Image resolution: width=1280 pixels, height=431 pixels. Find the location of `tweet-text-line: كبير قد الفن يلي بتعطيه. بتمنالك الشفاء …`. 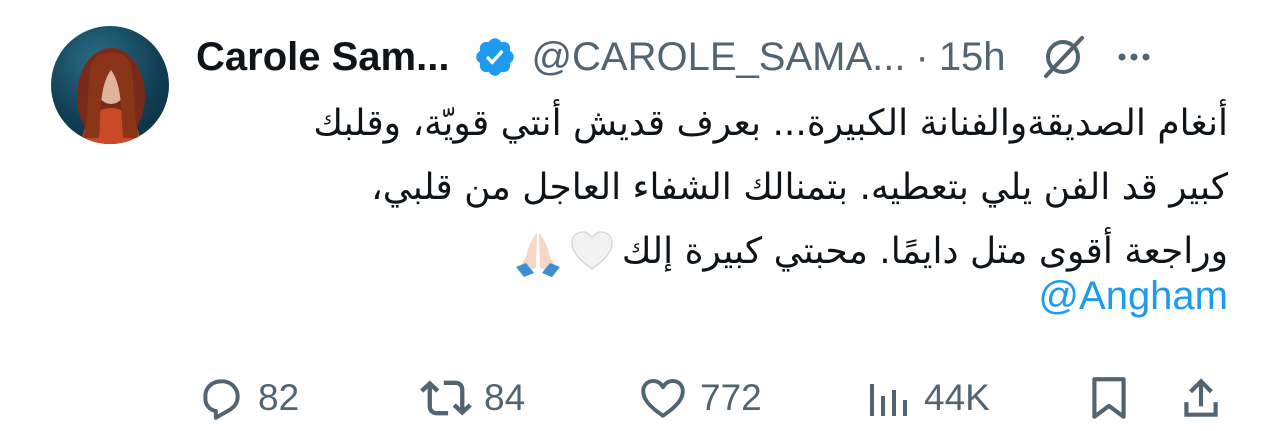

tweet-text-line: كبير قد الفن يلي بتعطيه. بتمنالك الشفاء … is located at coordinates (799, 187).